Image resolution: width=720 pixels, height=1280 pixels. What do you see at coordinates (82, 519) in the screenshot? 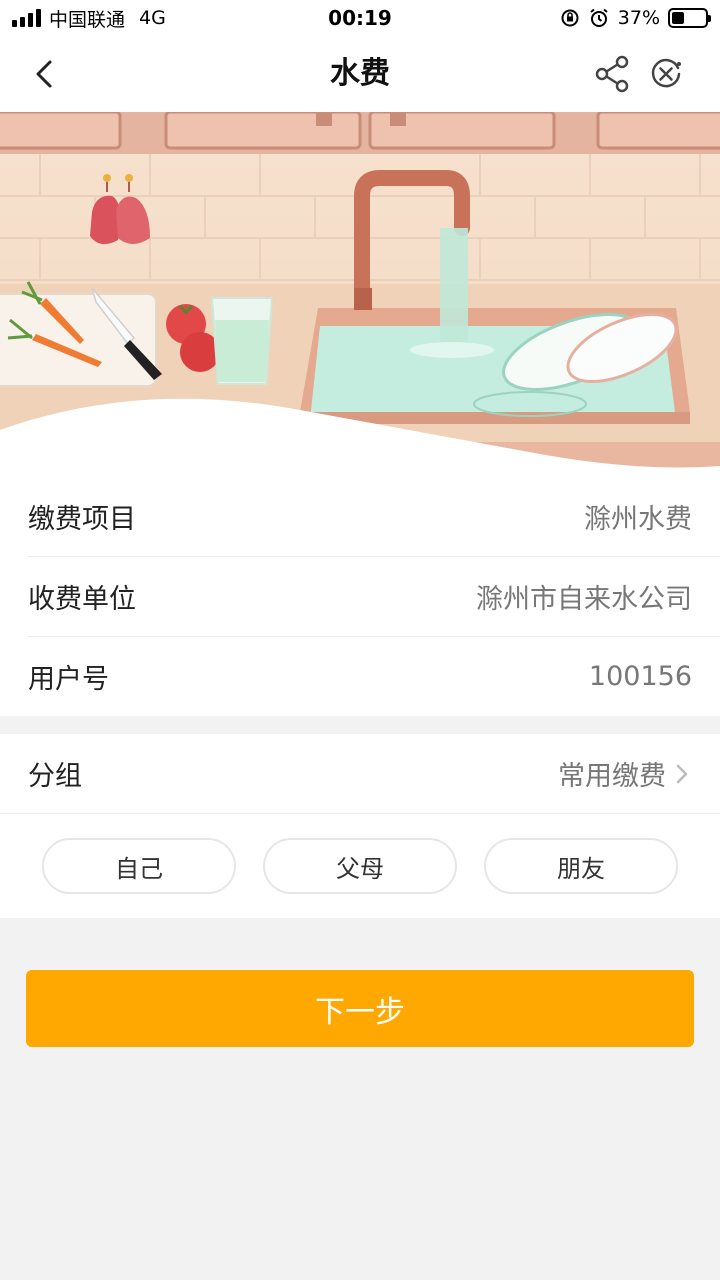
I see `payment-item-label: 缴费项目` at bounding box center [82, 519].